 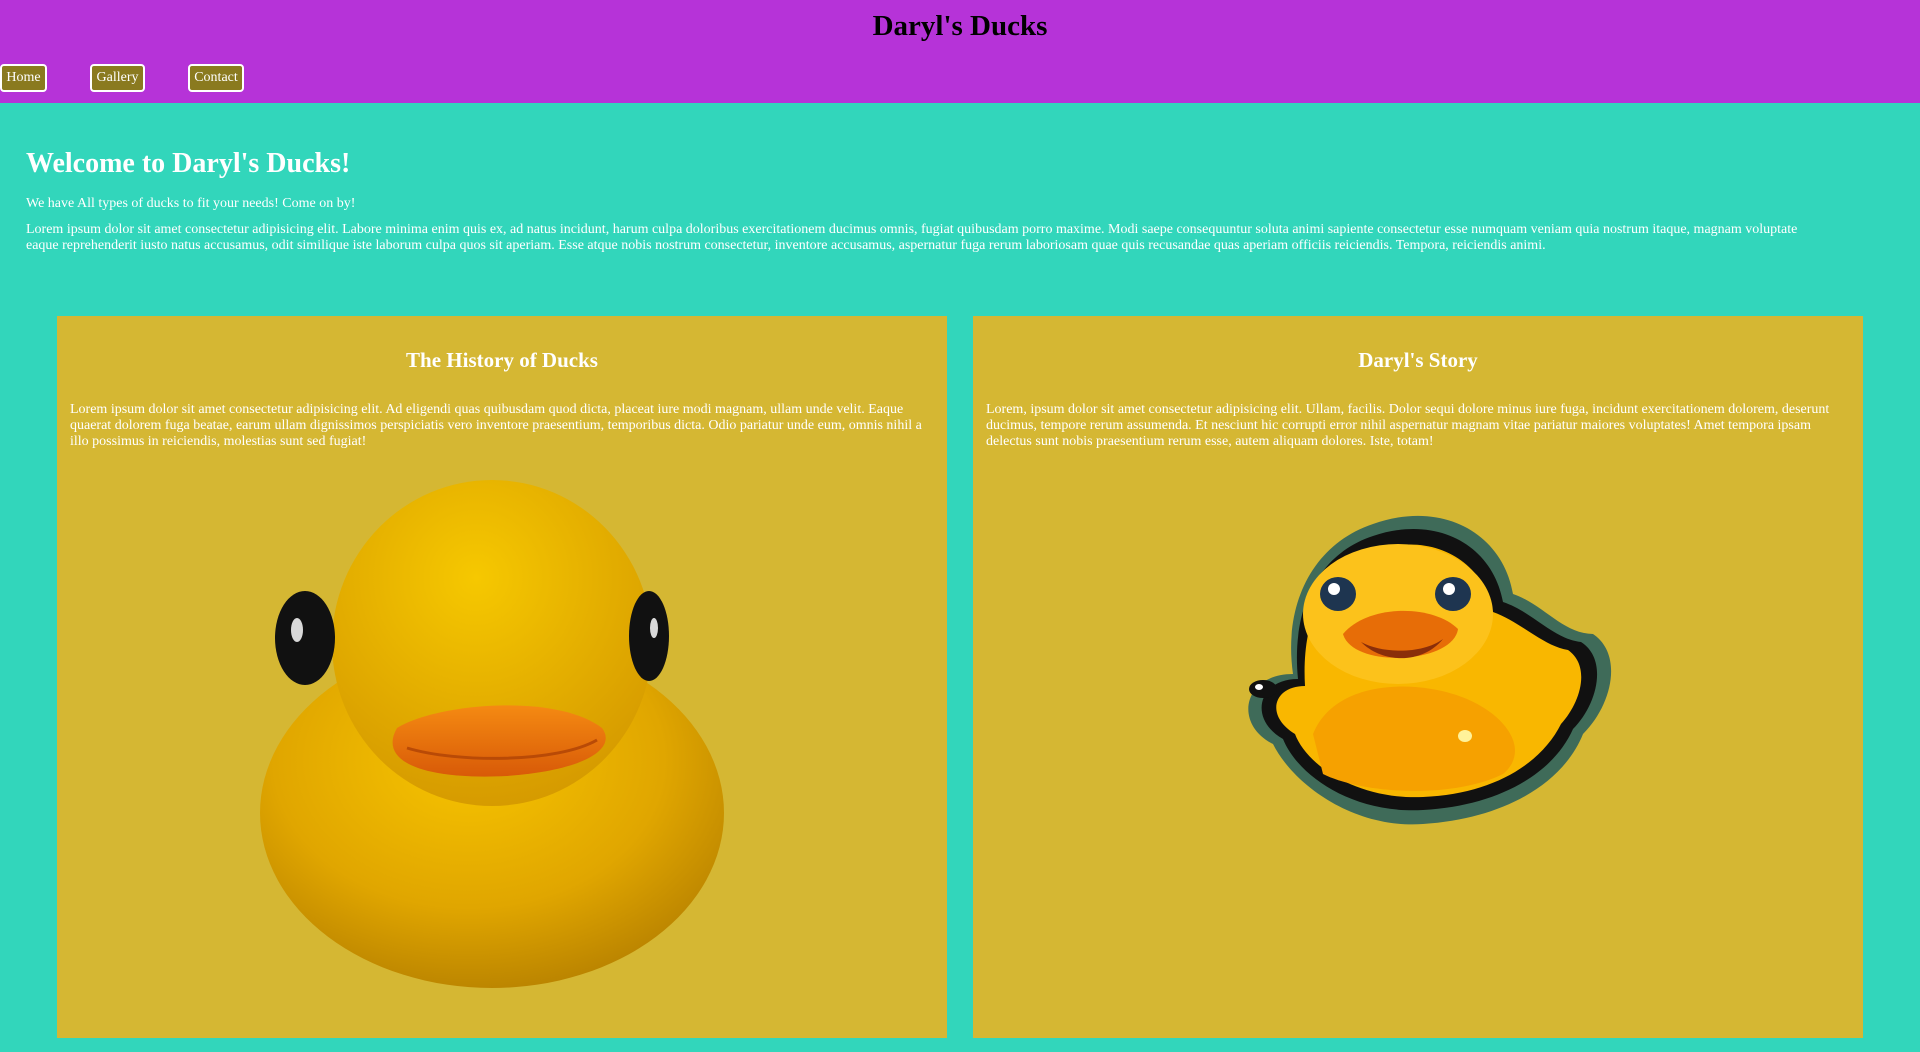 What do you see at coordinates (960, 51) in the screenshot?
I see `site-header: Daryl's Ducks Home Gallery Contact` at bounding box center [960, 51].